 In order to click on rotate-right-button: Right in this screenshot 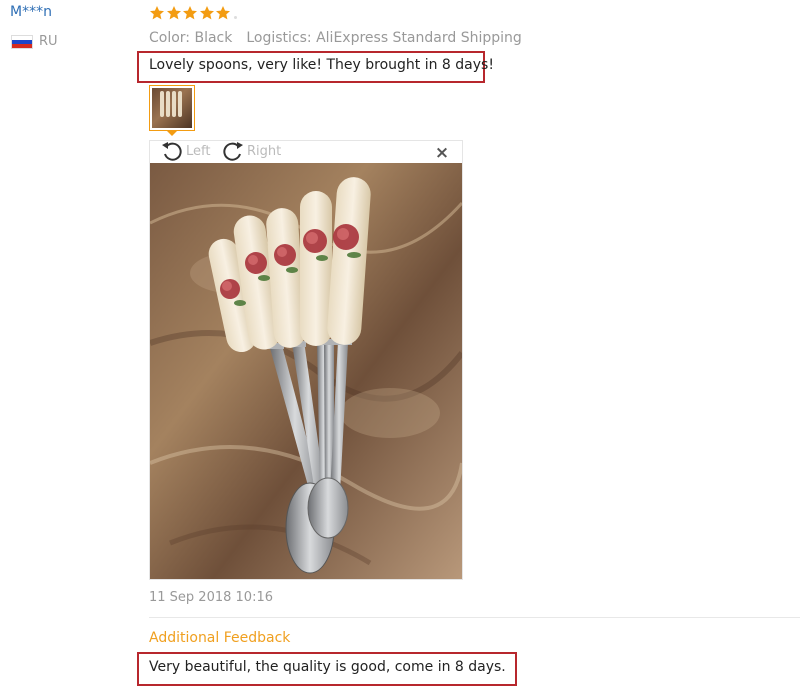, I will do `click(251, 151)`.